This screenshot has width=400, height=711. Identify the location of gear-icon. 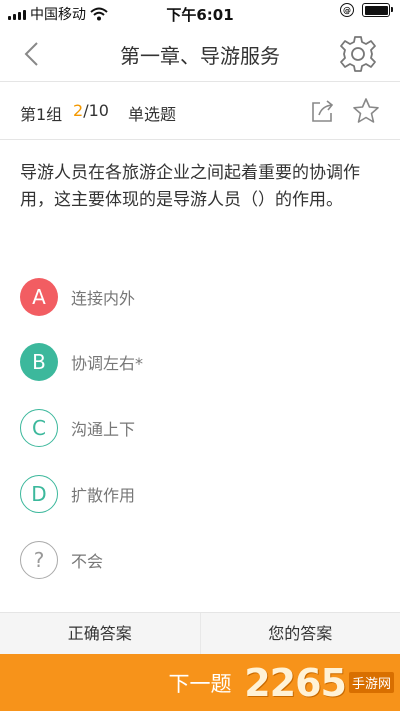
(358, 54).